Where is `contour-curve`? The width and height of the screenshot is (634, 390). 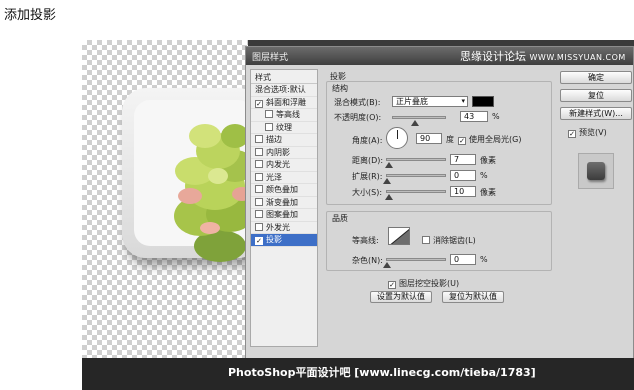 contour-curve is located at coordinates (399, 236).